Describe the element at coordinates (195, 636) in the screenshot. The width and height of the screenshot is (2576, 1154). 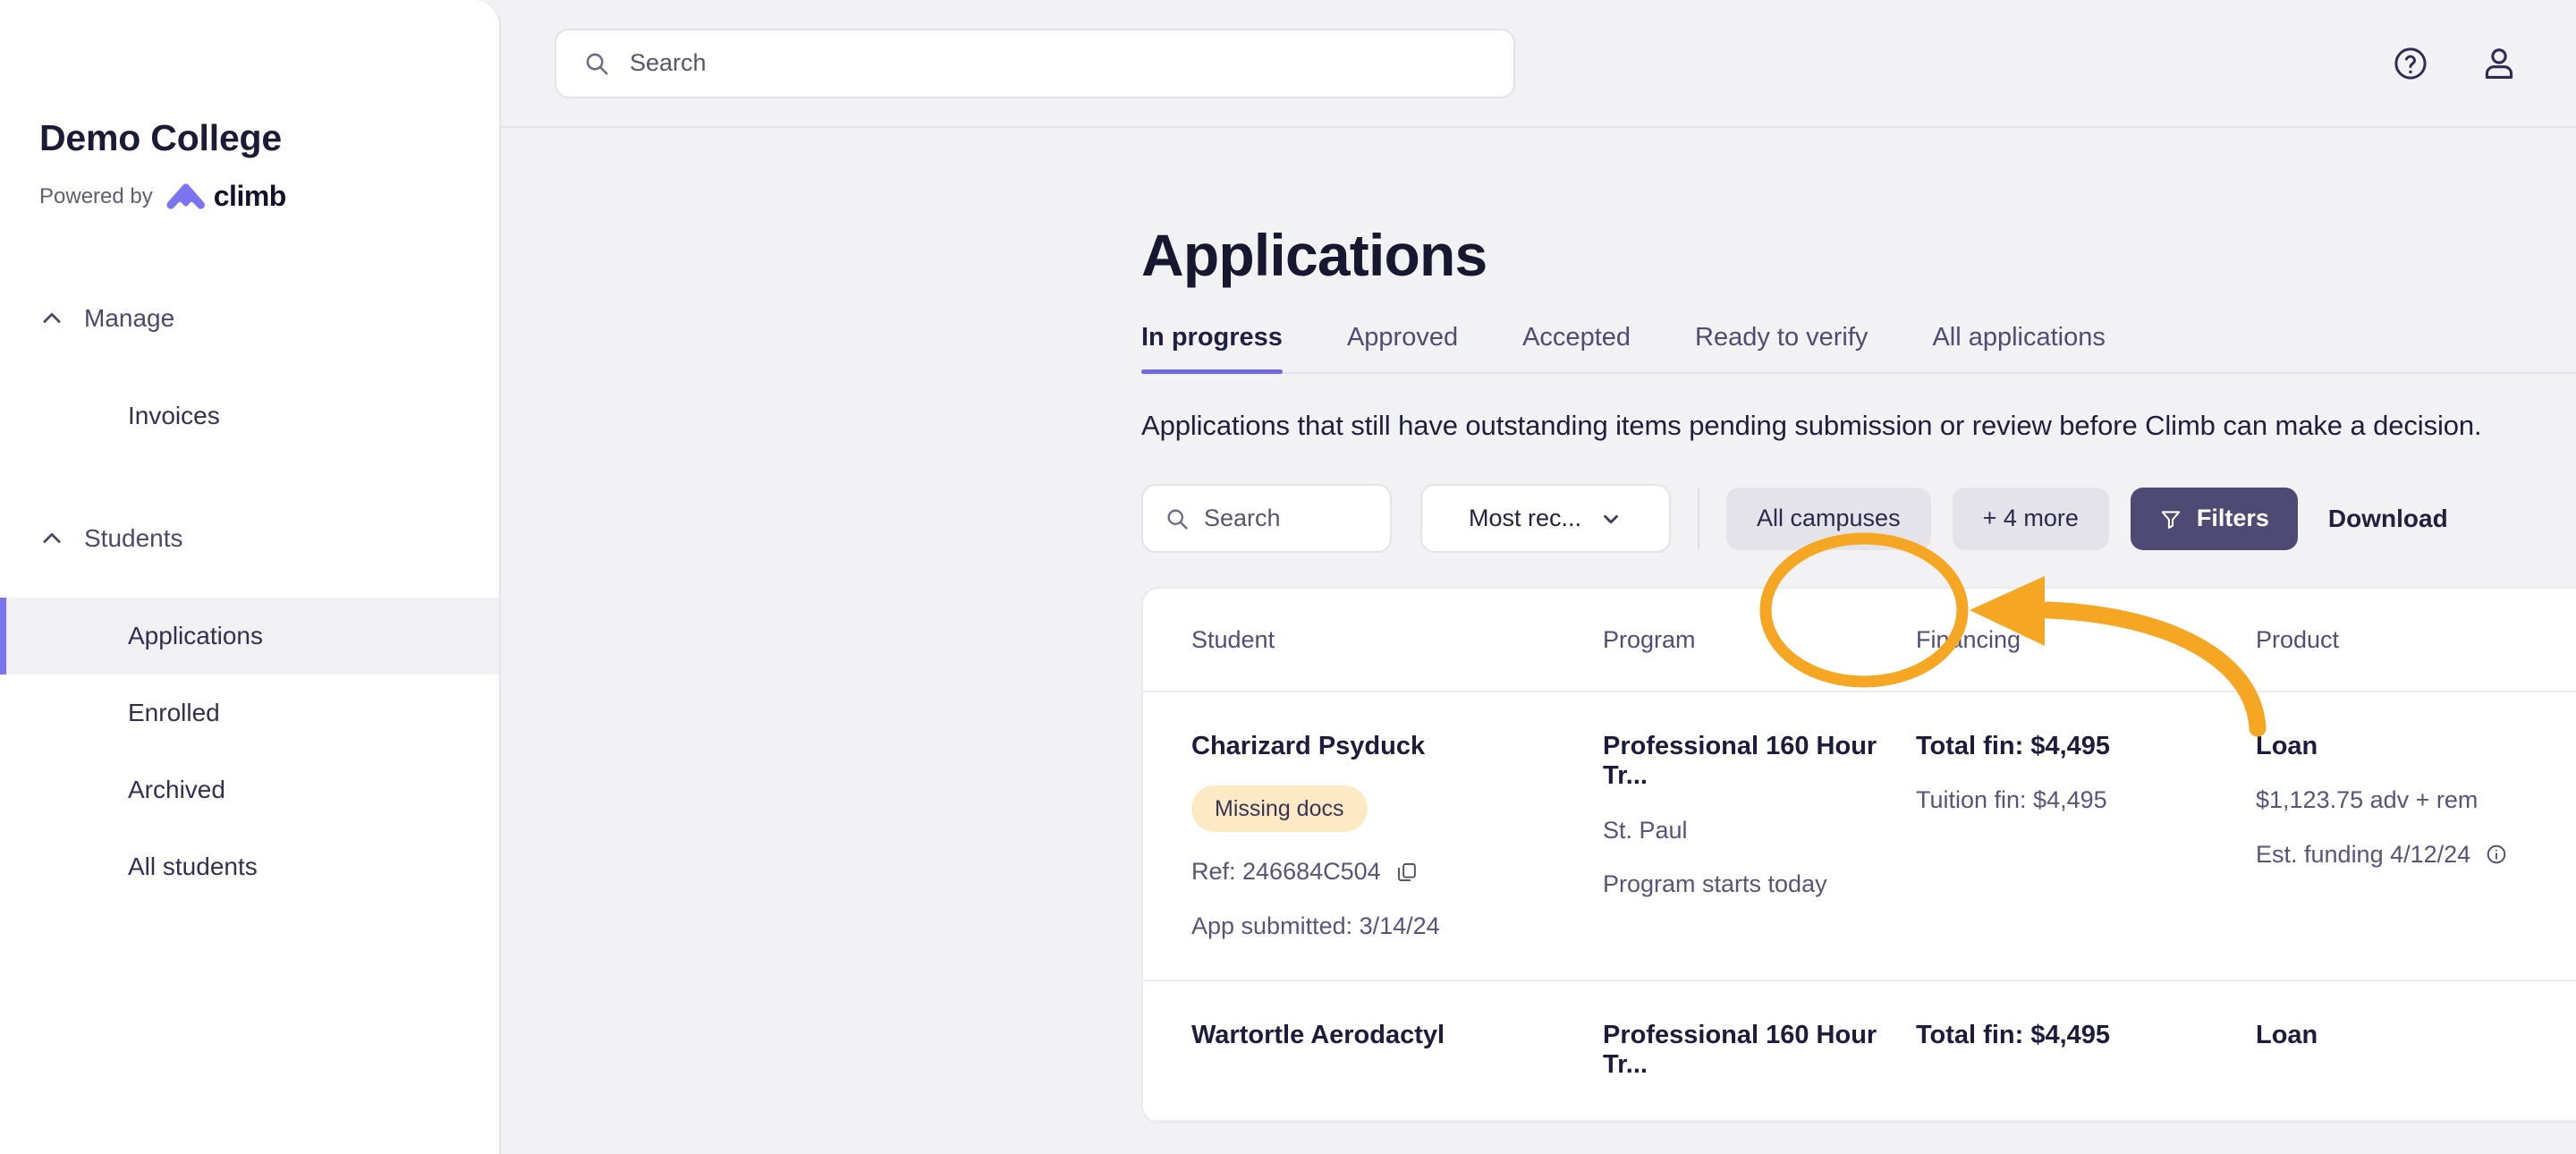
I see `sidebar-item-label-applications: Applications` at that location.